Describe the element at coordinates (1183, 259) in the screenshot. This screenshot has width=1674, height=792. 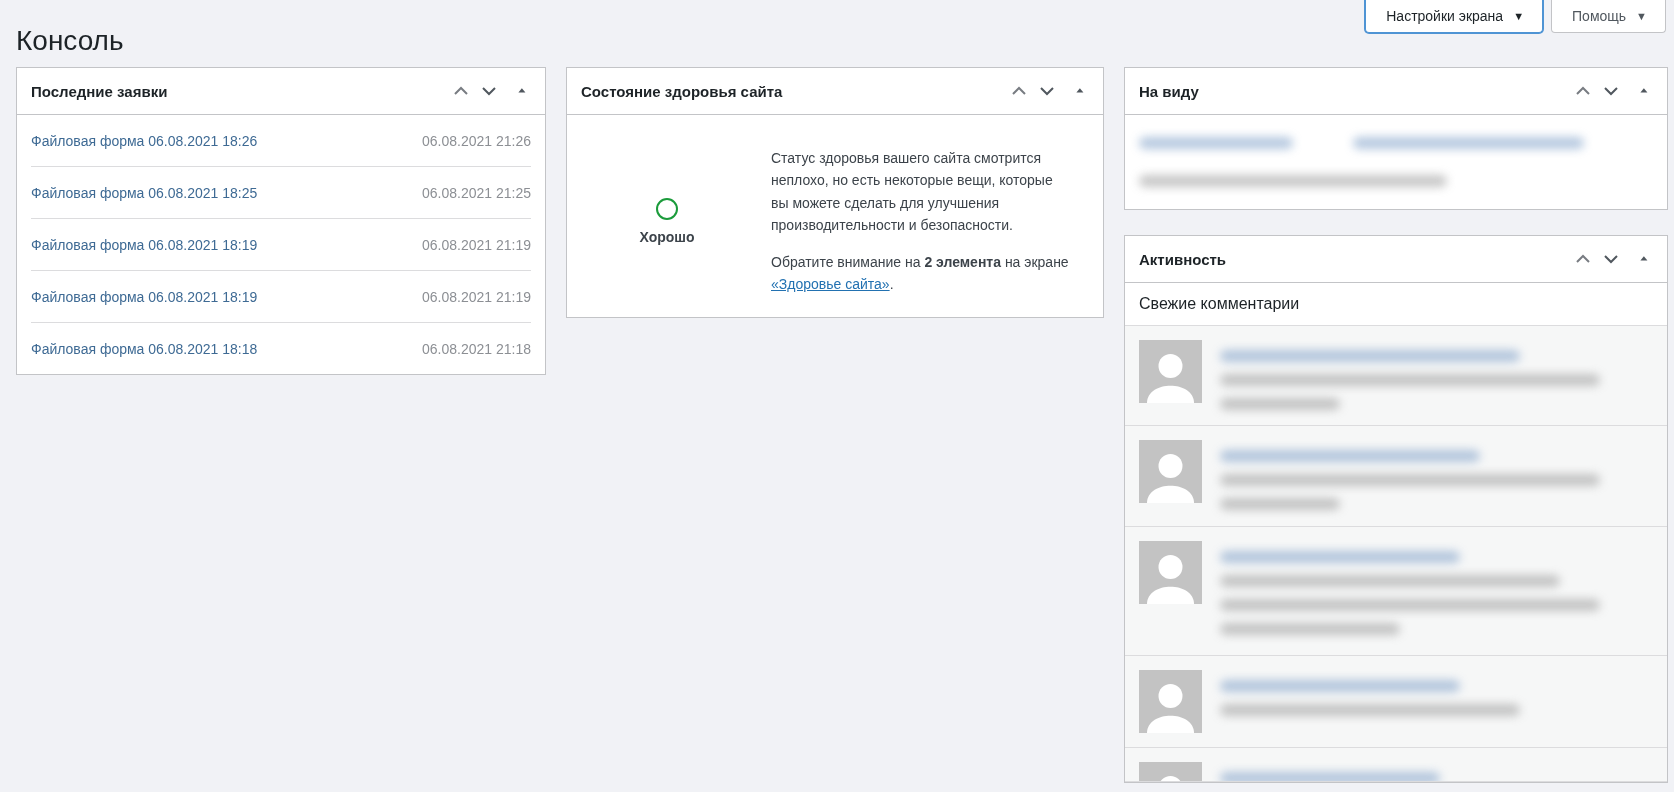
I see `widget-title: Активность` at that location.